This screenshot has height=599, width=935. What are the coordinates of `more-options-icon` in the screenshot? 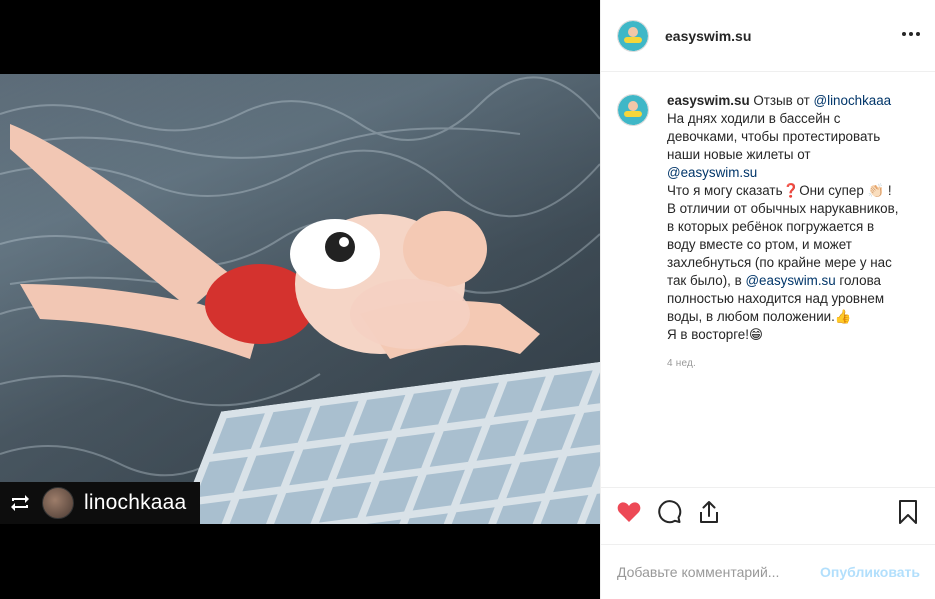 It's located at (911, 34).